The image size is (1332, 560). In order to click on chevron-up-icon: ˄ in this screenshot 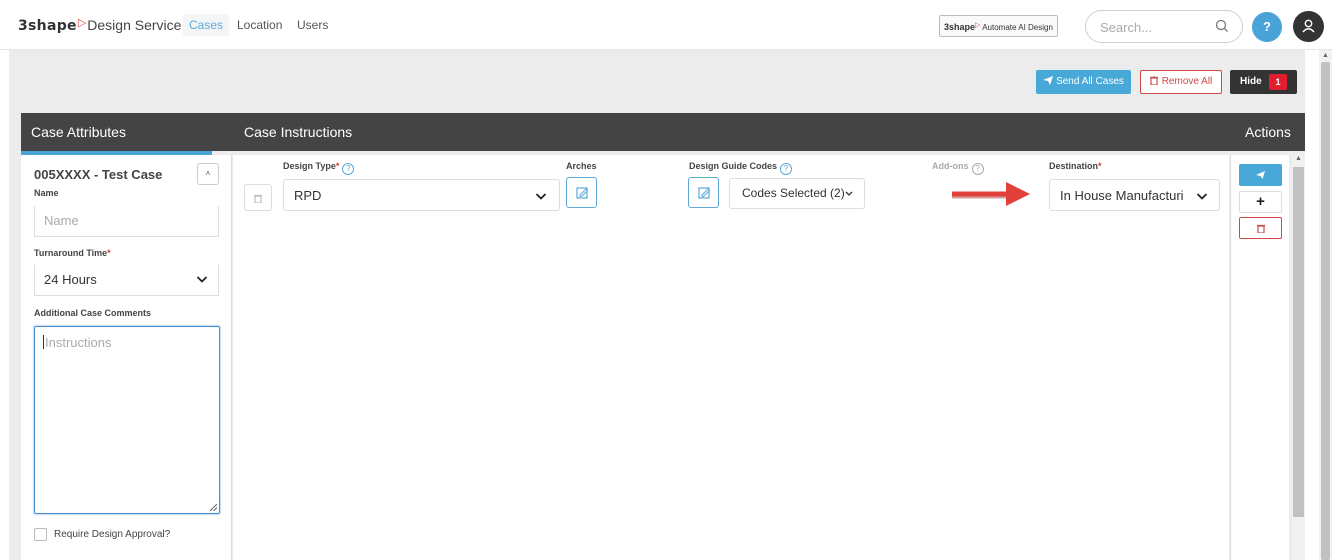, I will do `click(208, 173)`.